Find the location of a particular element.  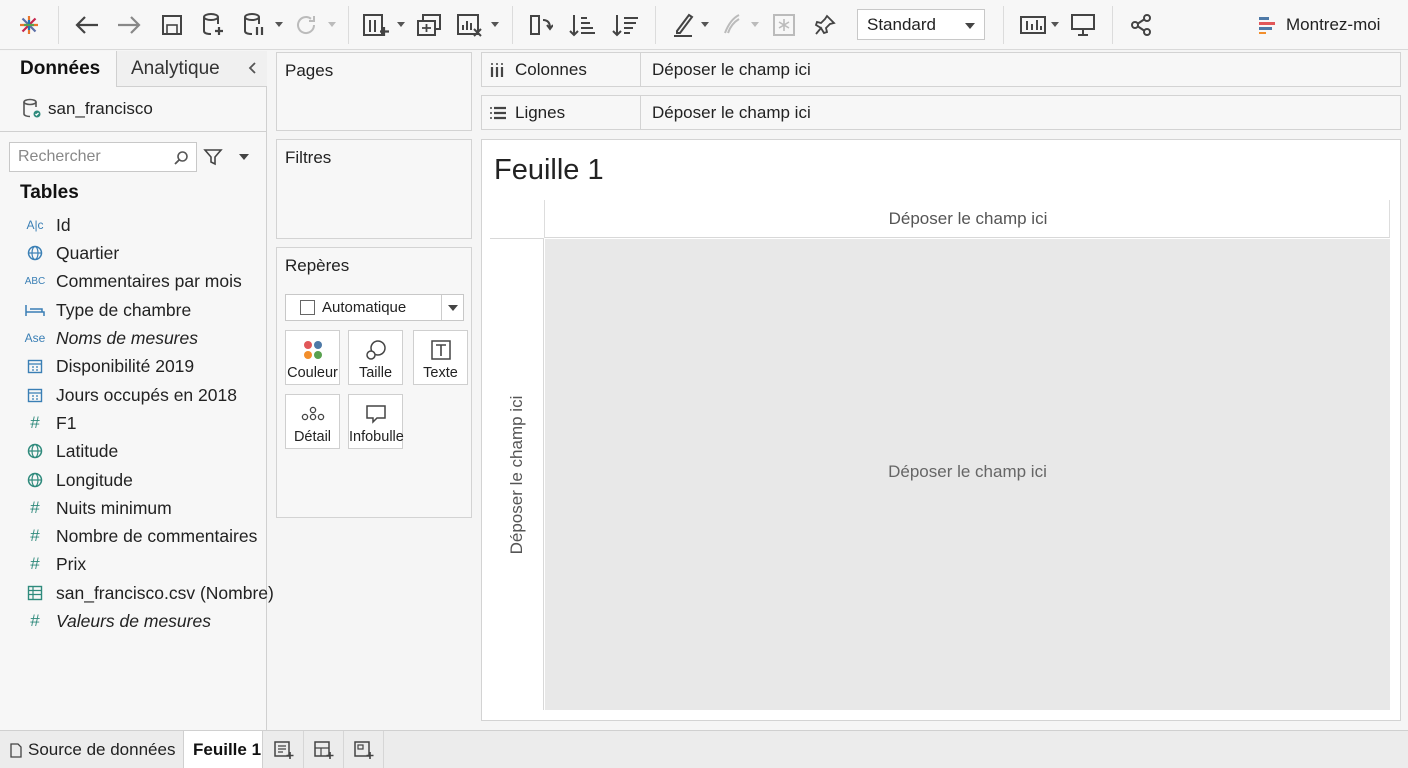

pause-updates-icon is located at coordinates (254, 25).